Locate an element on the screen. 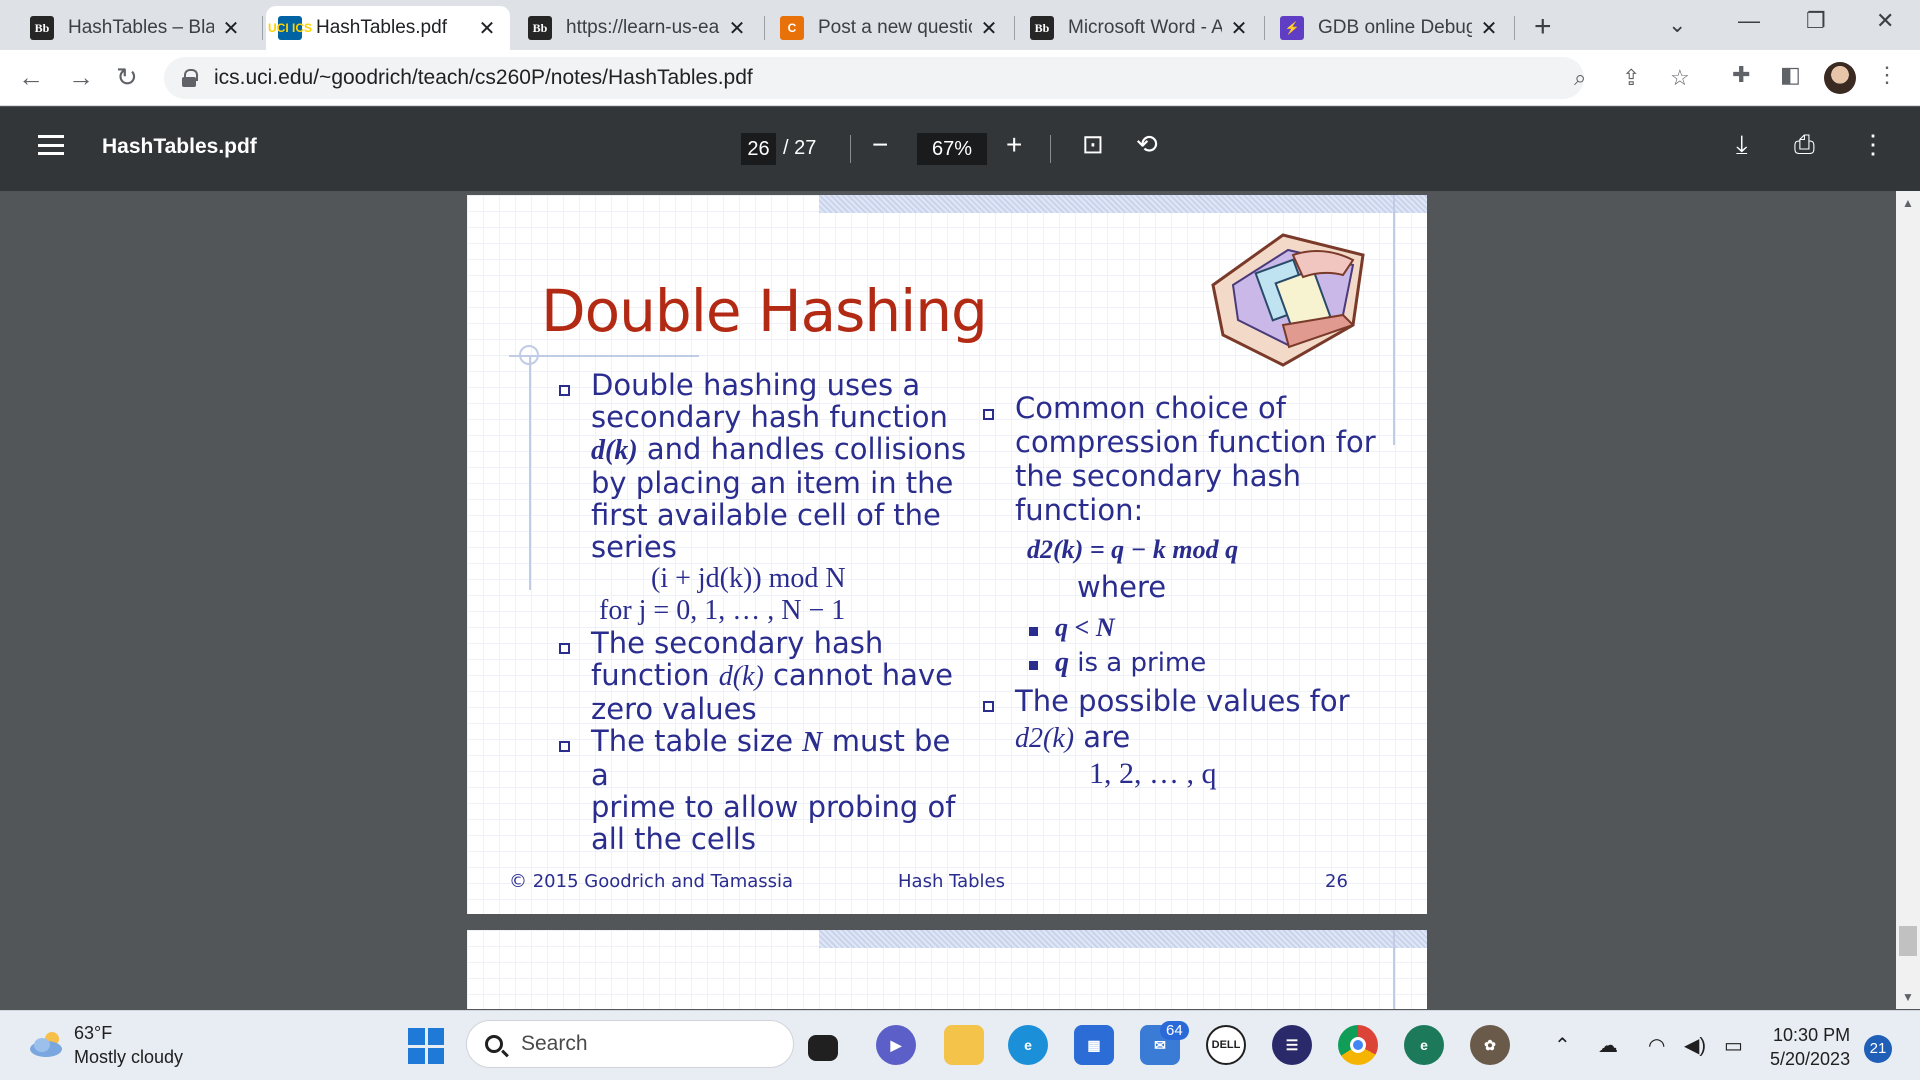  tab-learn-us: Bb https://learn-us-ea ✕ is located at coordinates (638, 28).